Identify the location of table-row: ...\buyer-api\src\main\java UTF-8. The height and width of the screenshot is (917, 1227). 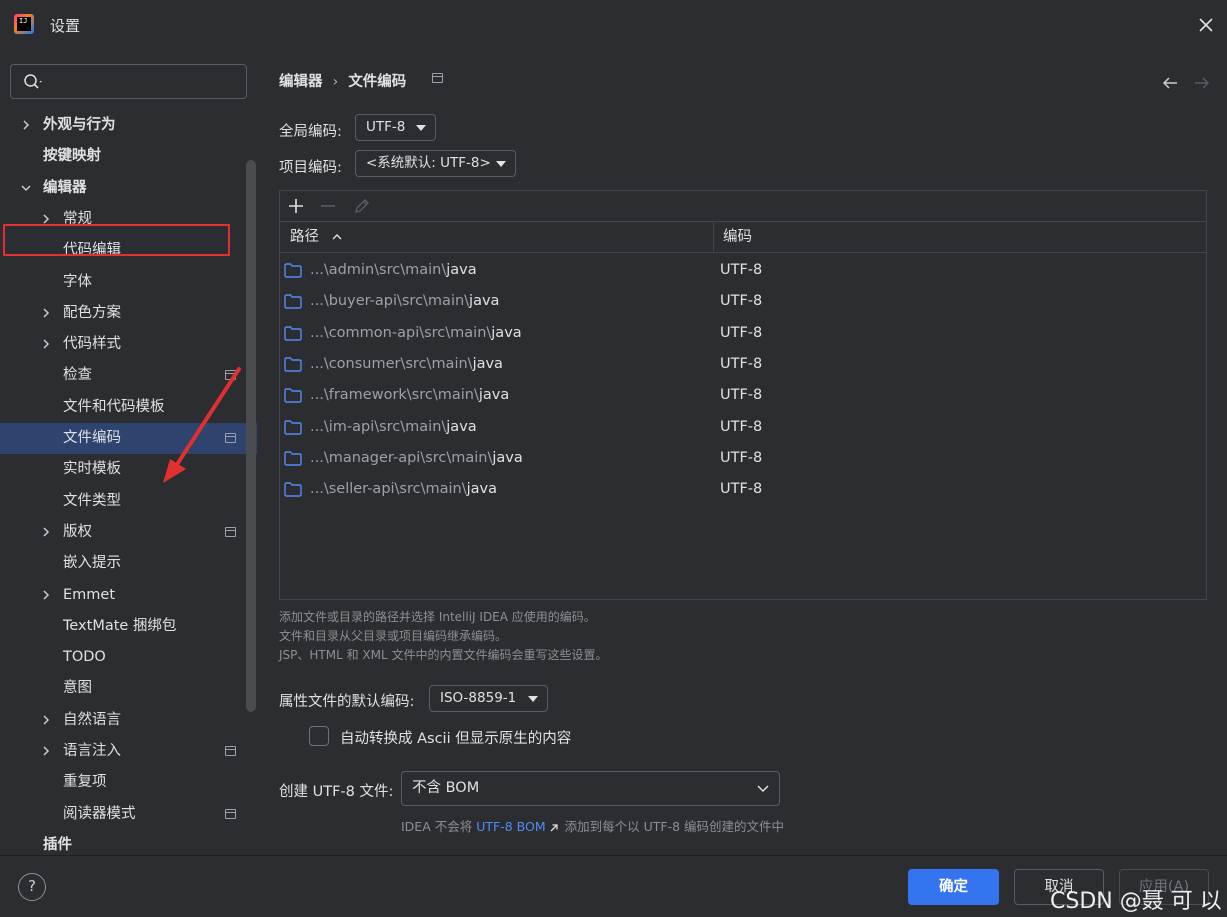
(743, 301).